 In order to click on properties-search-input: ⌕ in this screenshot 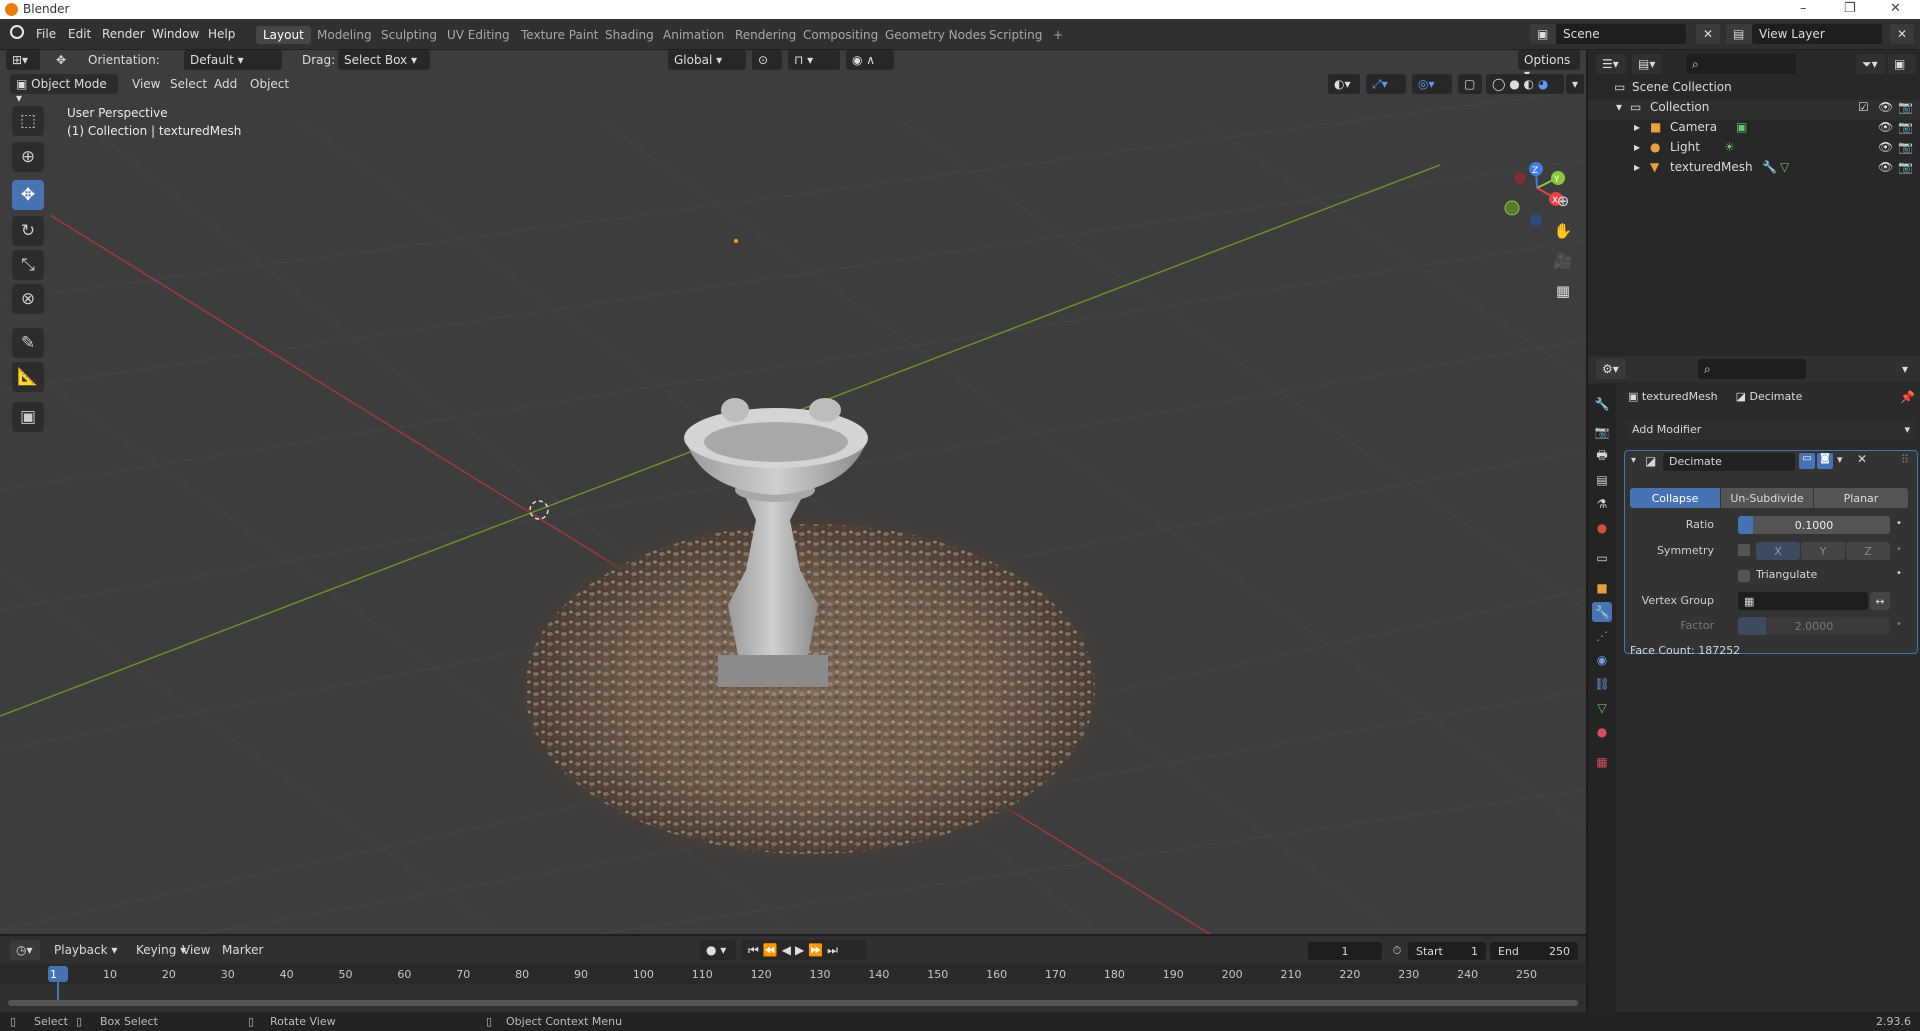, I will do `click(1752, 369)`.